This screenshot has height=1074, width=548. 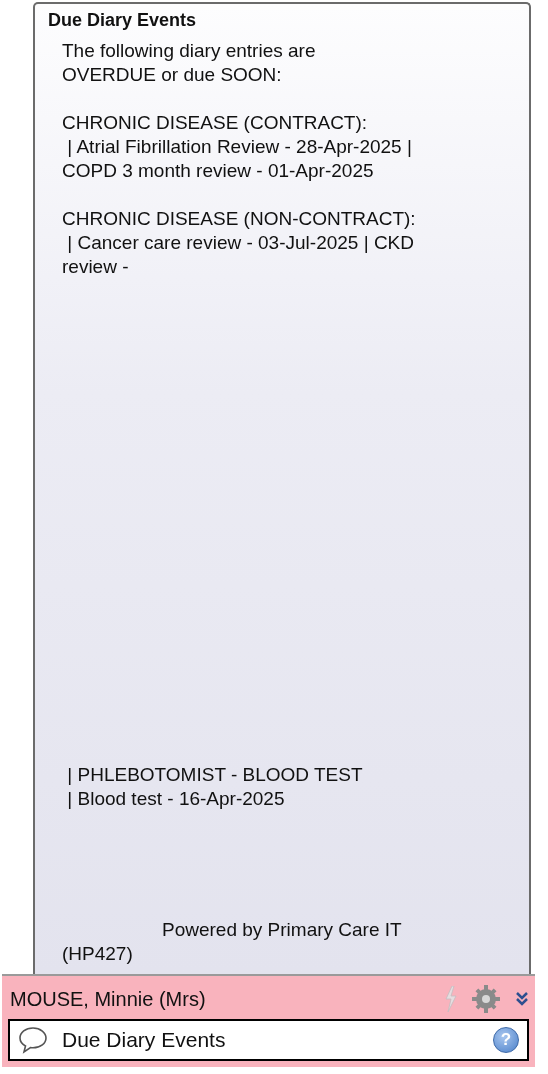 What do you see at coordinates (486, 999) in the screenshot?
I see `gear-icon` at bounding box center [486, 999].